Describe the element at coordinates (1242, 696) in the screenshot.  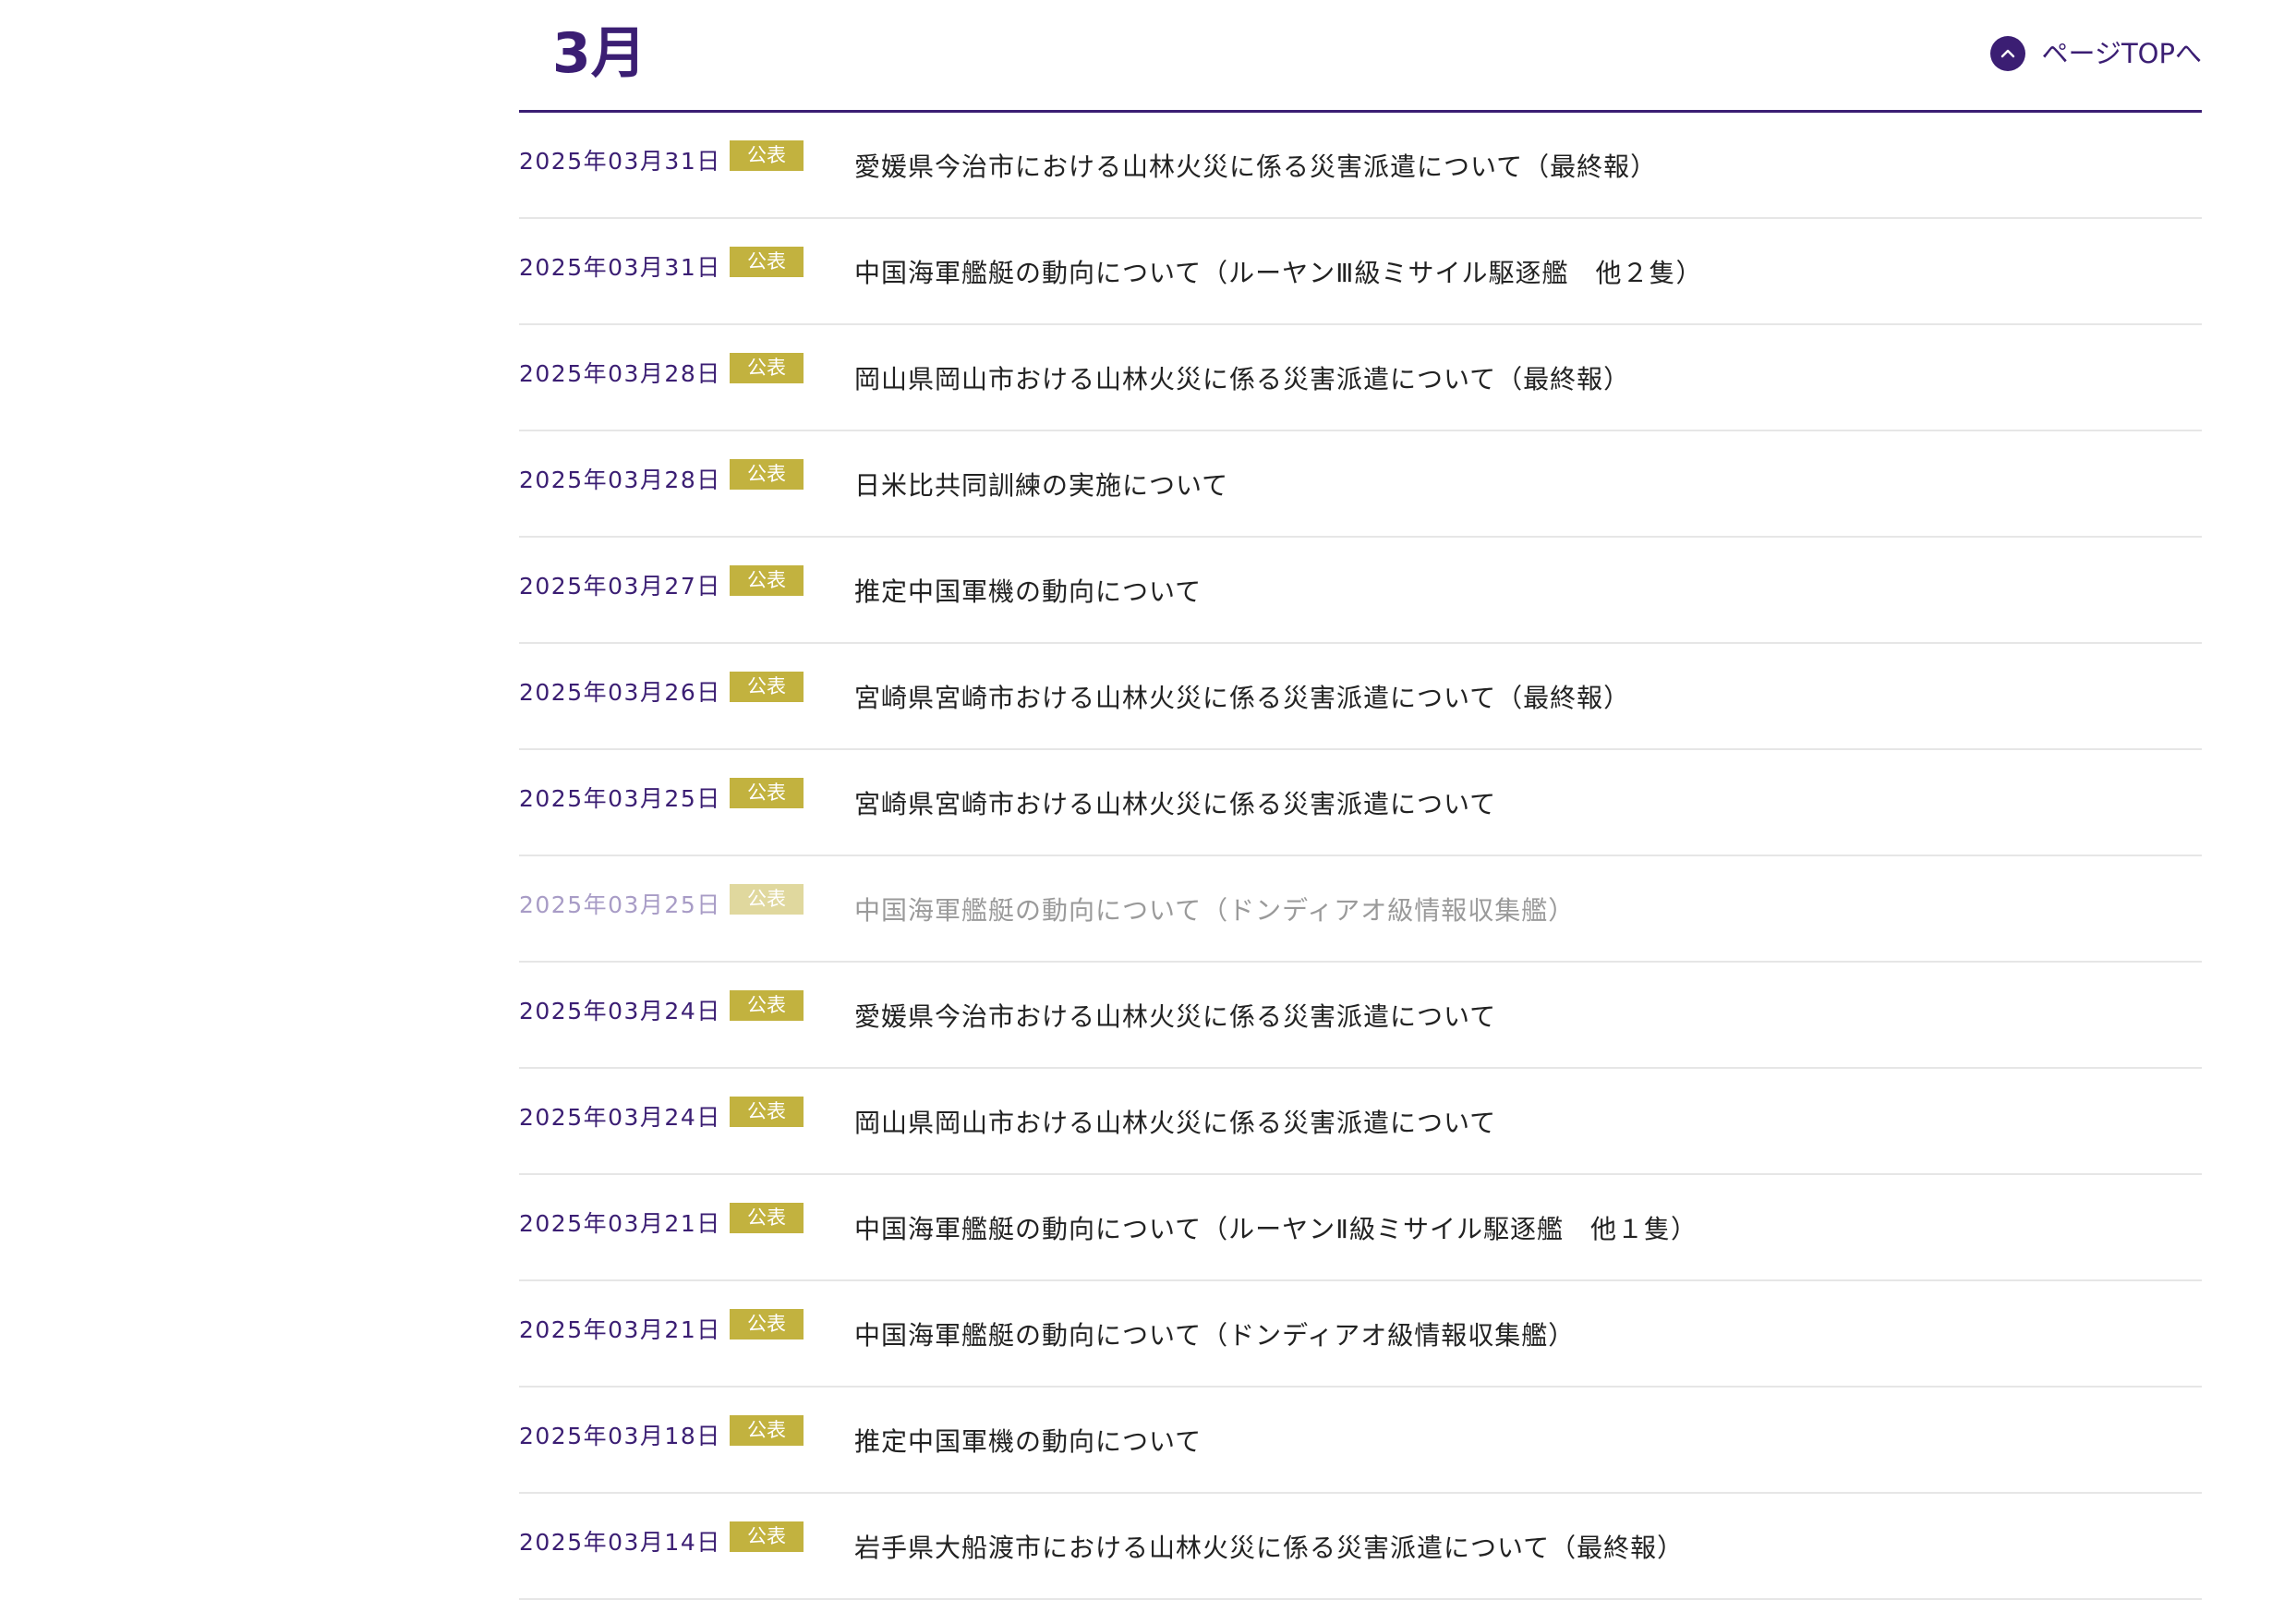
I see `news-title-link: 宮崎県宮崎市おける山林火災に係る災害派遣について（最終報）` at that location.